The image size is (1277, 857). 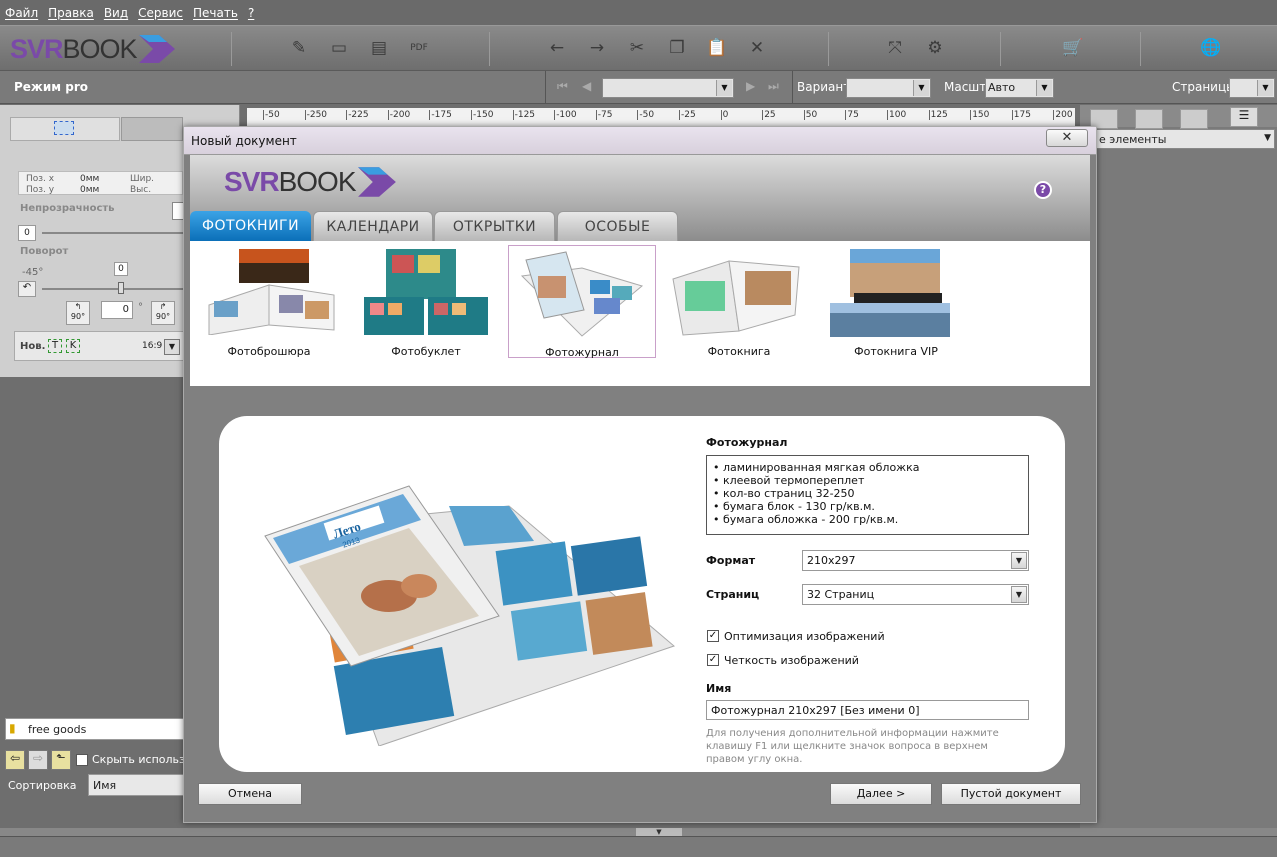 What do you see at coordinates (895, 48) in the screenshot?
I see `fullscreen-icon: ⤧` at bounding box center [895, 48].